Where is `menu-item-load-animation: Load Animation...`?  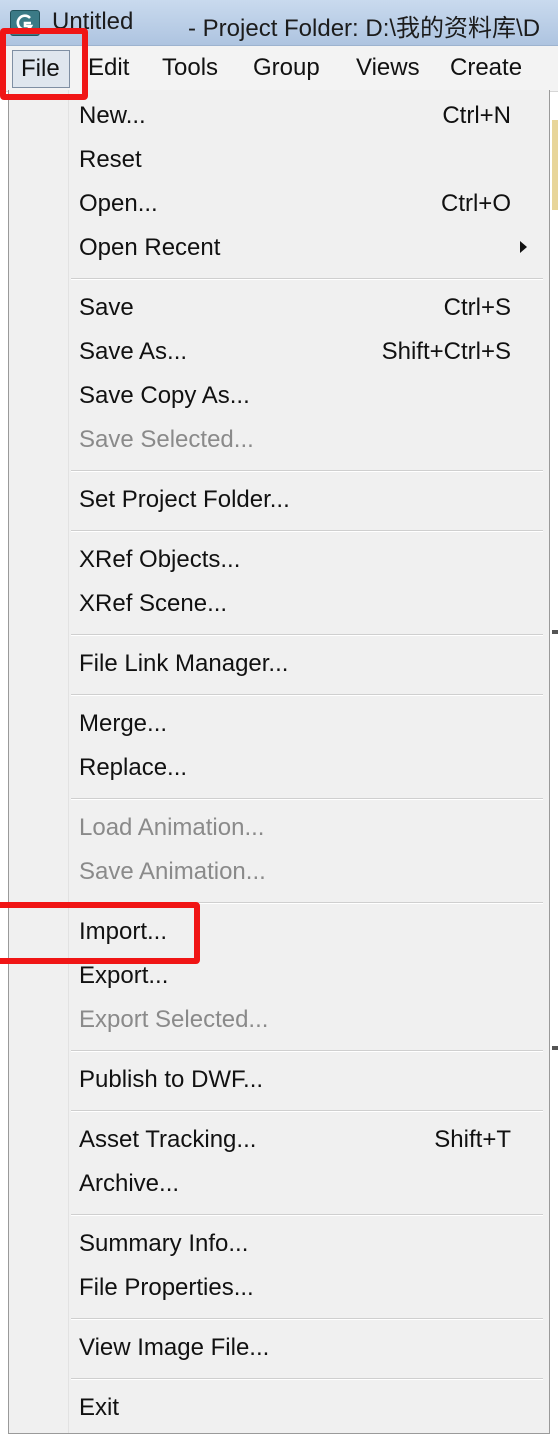 menu-item-load-animation: Load Animation... is located at coordinates (172, 827).